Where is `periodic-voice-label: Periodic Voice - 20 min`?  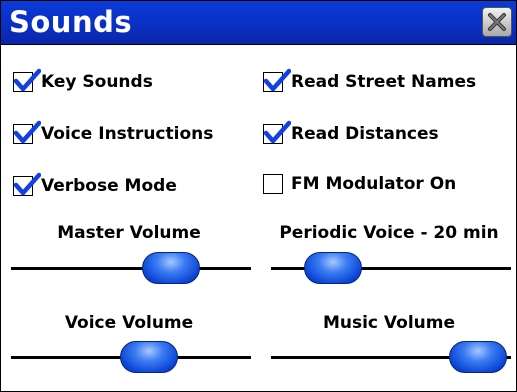 periodic-voice-label: Periodic Voice - 20 min is located at coordinates (389, 233).